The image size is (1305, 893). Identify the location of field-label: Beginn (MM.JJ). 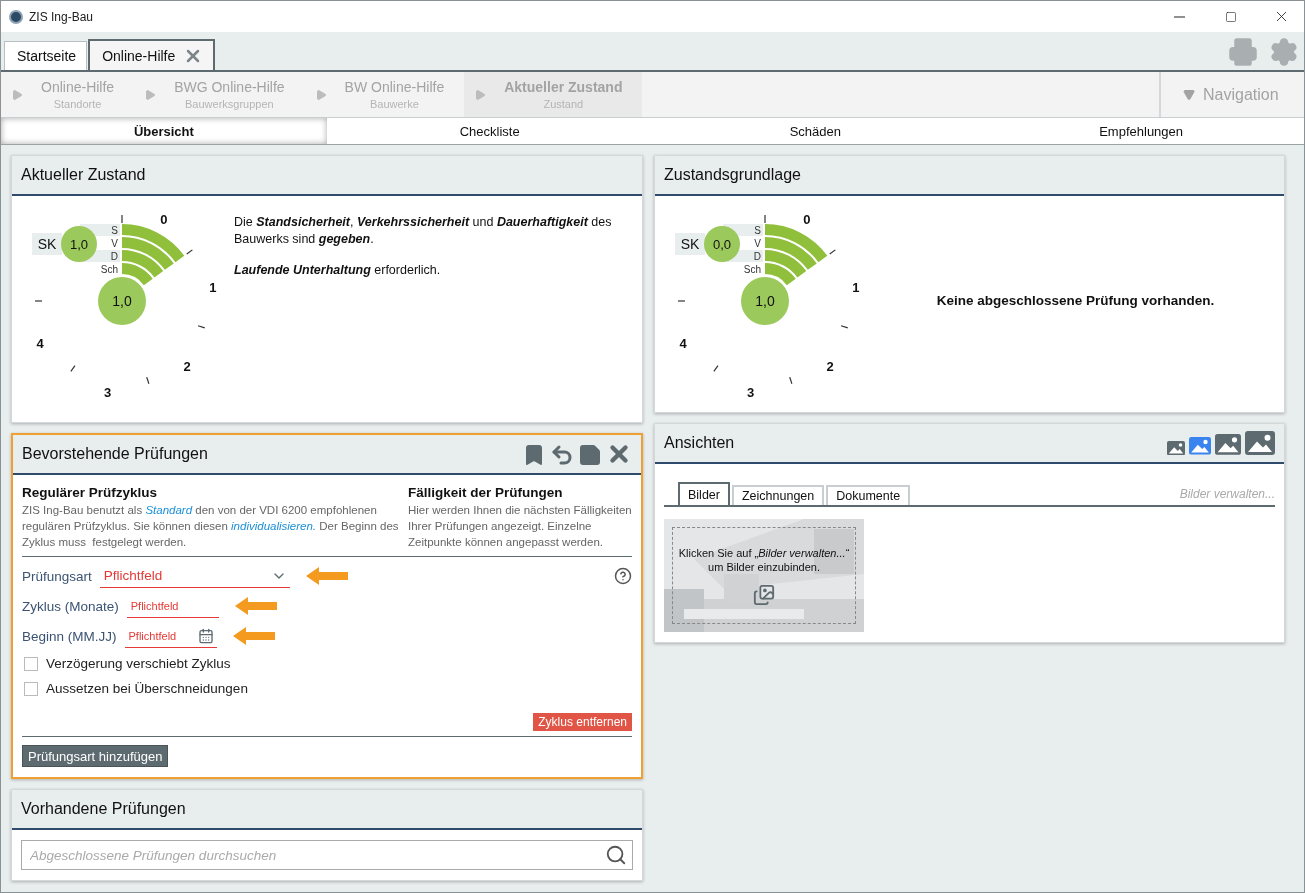
(69, 636).